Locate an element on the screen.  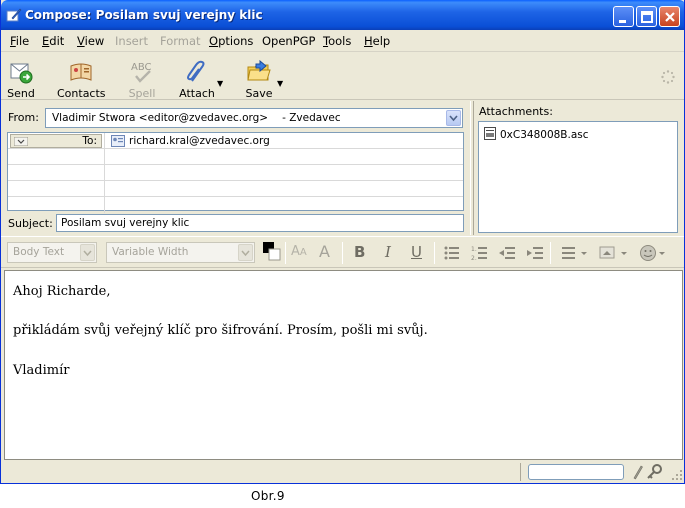
attachment-name: 0xC348008B.asc is located at coordinates (544, 135).